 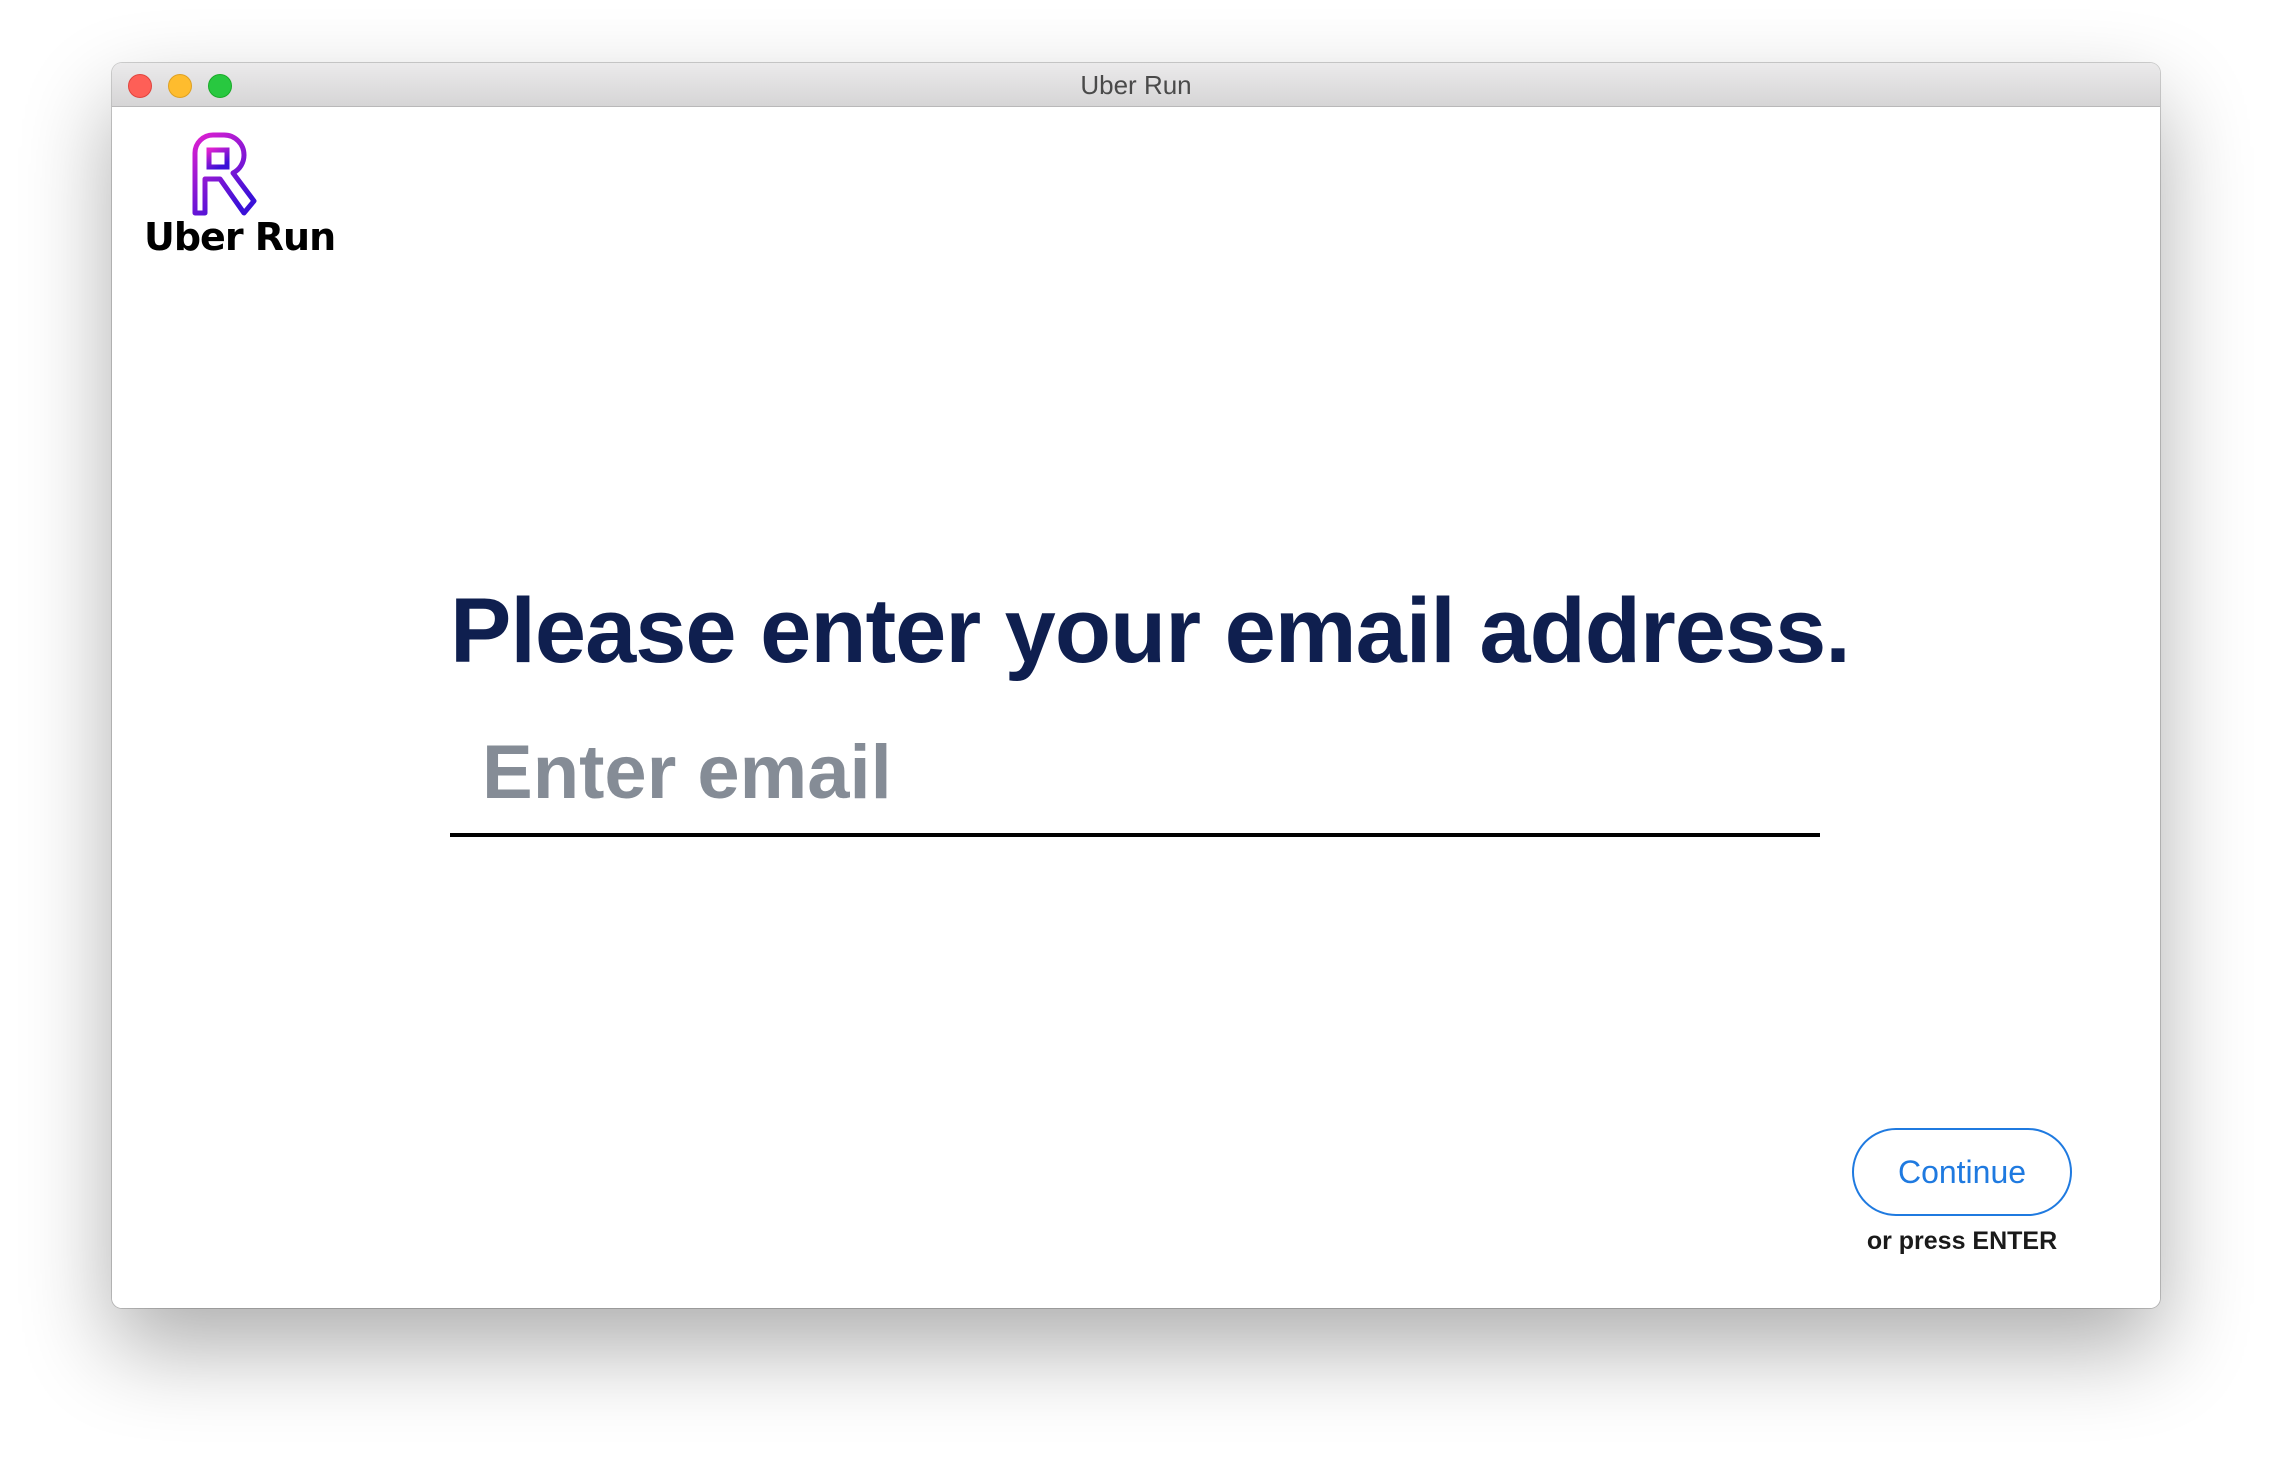 I want to click on logo-text: Uber Run, so click(x=240, y=237).